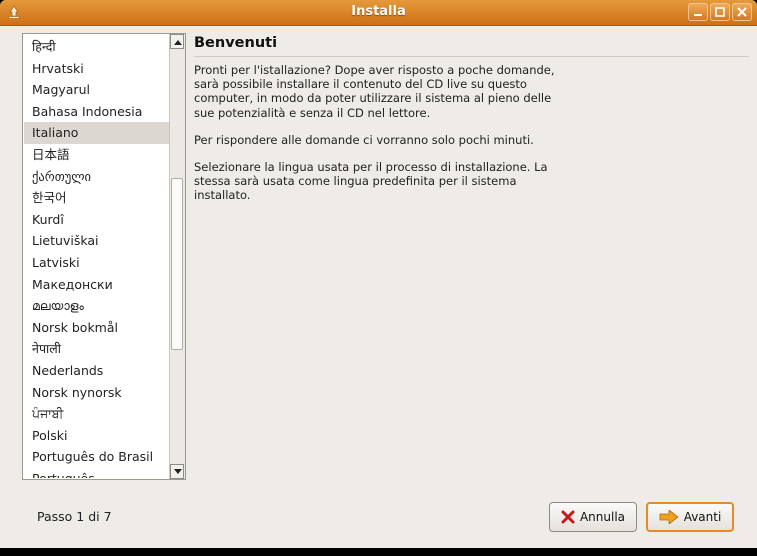  I want to click on screen-bottom-edge, so click(378, 552).